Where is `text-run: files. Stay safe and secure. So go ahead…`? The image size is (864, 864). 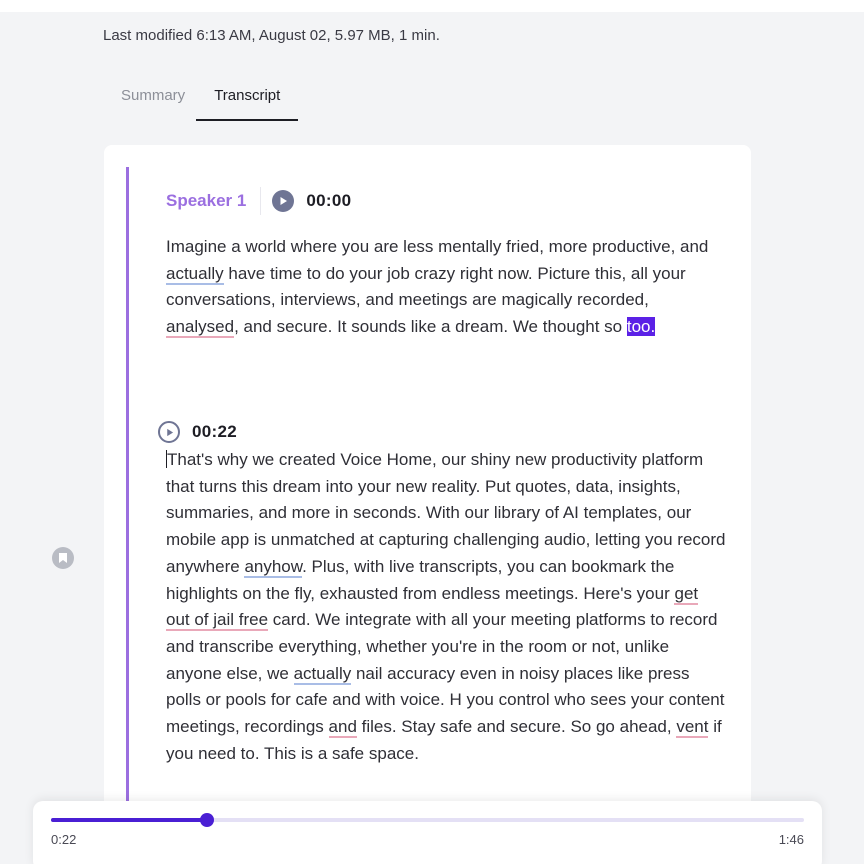
text-run: files. Stay safe and secure. So go ahead… is located at coordinates (516, 727).